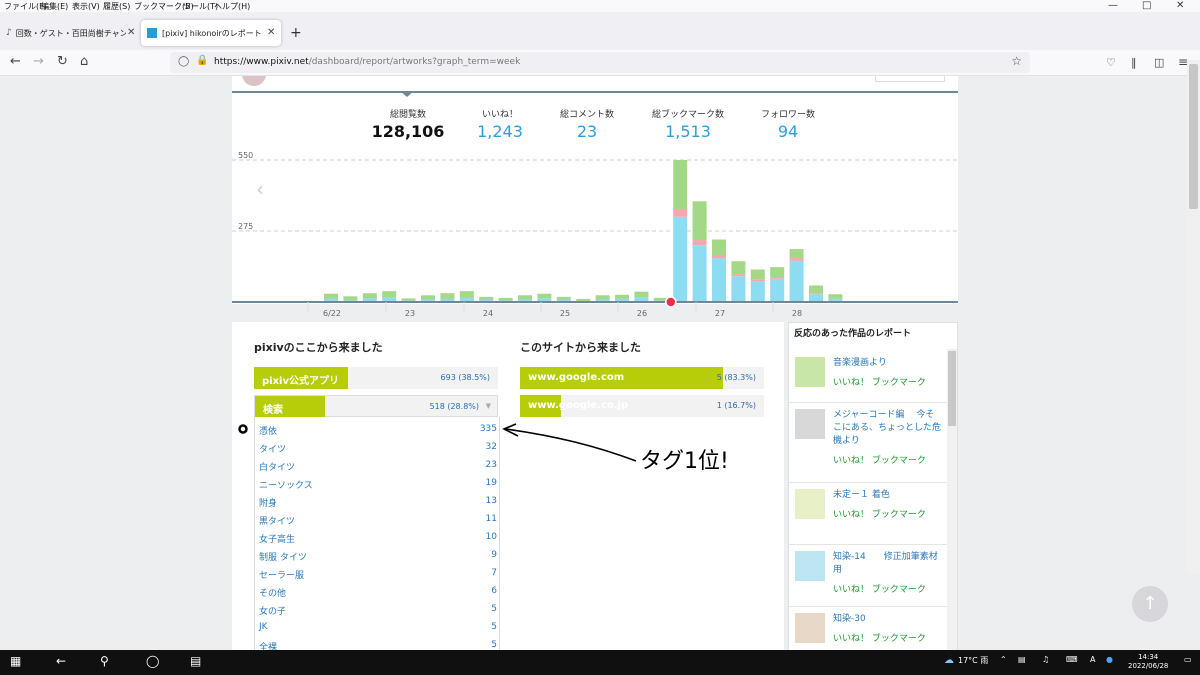  Describe the element at coordinates (1113, 5) in the screenshot. I see `minimize-icon: —` at that location.